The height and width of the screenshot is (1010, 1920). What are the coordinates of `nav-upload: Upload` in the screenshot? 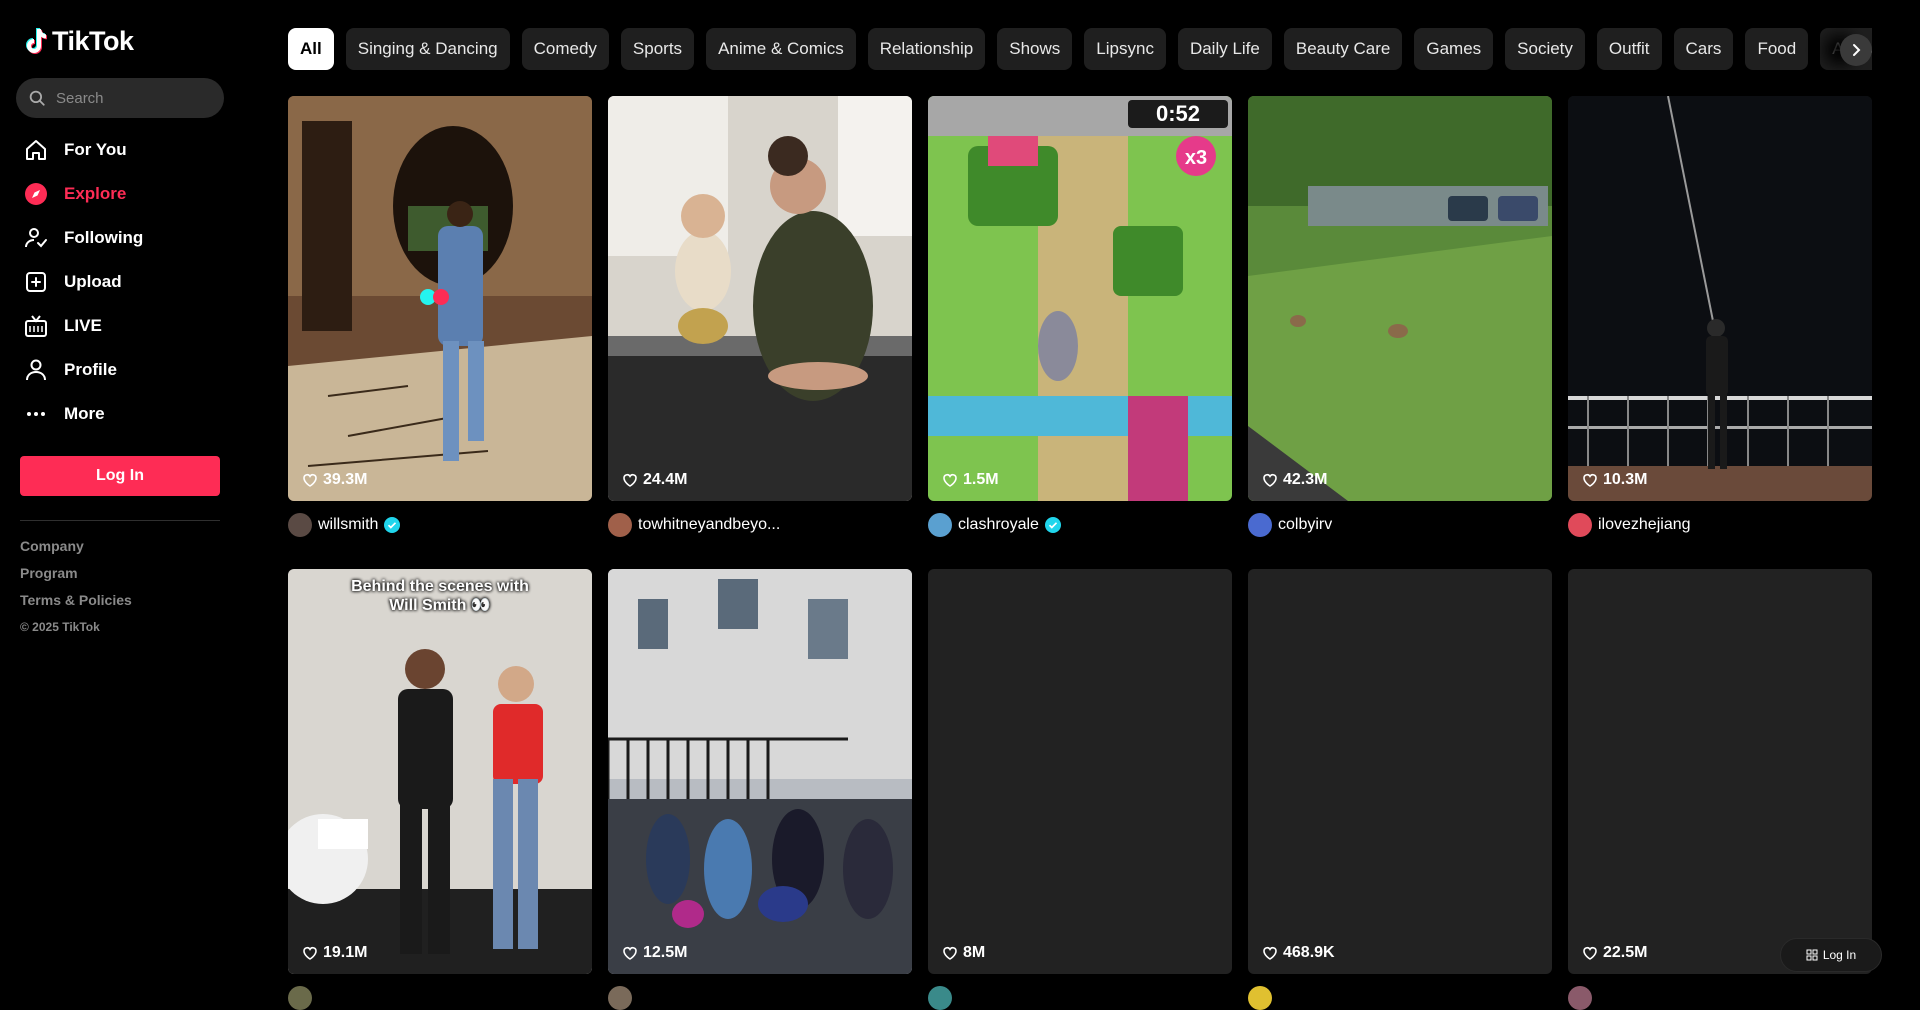 It's located at (120, 282).